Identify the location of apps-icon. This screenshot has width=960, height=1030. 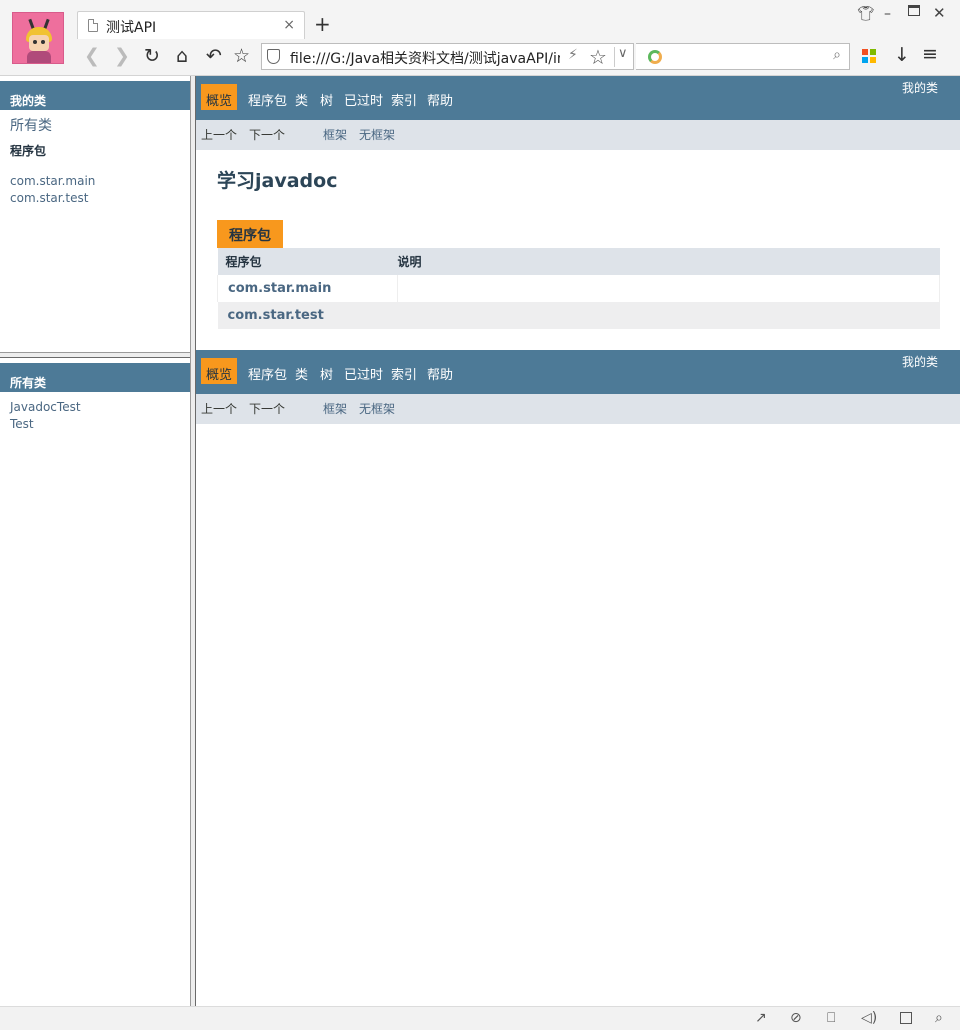
(869, 56).